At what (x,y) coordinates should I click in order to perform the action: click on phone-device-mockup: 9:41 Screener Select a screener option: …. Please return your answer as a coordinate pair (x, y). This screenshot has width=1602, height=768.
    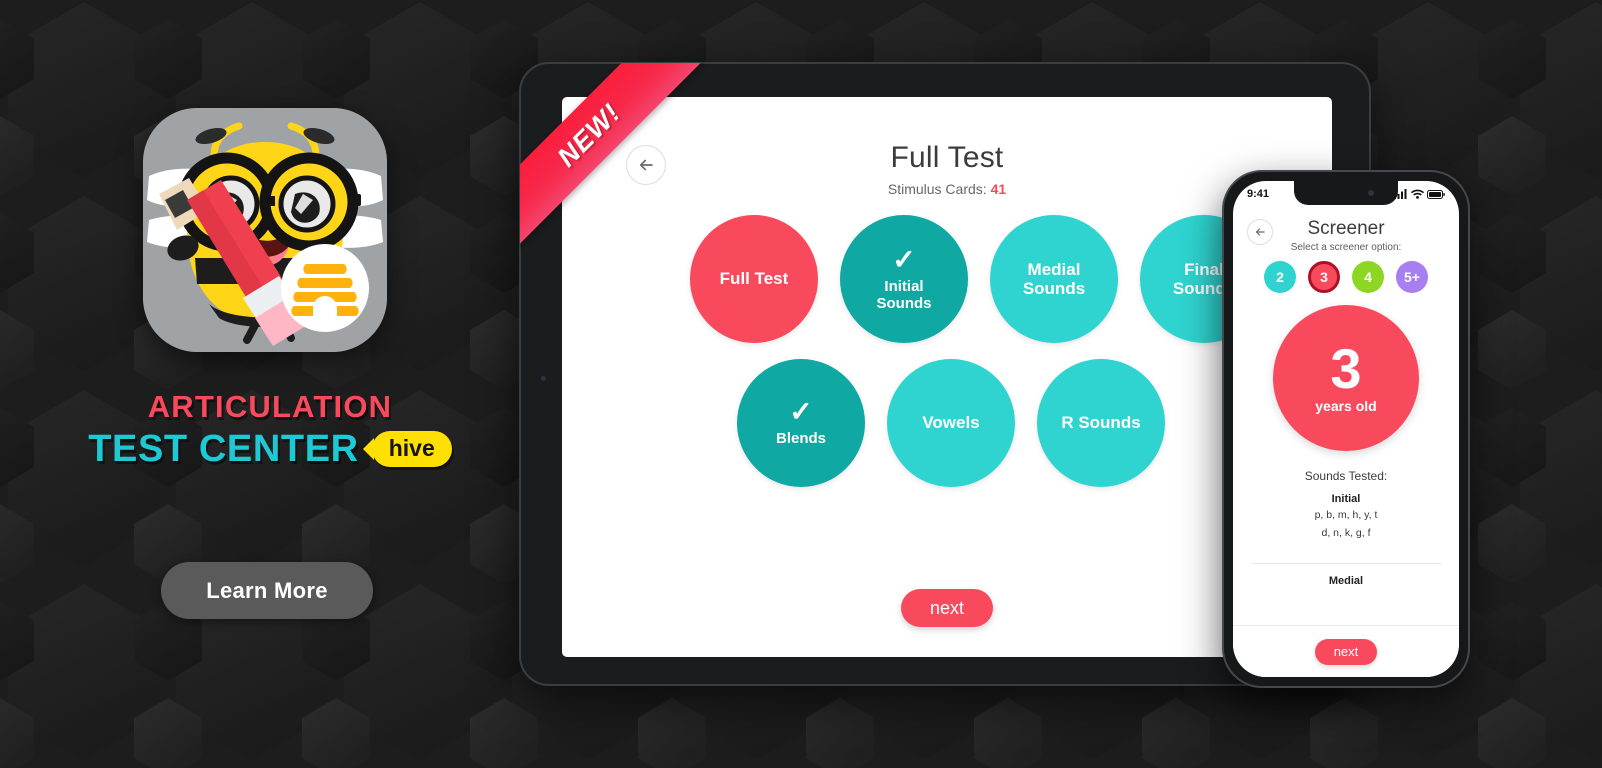
    Looking at the image, I should click on (1346, 429).